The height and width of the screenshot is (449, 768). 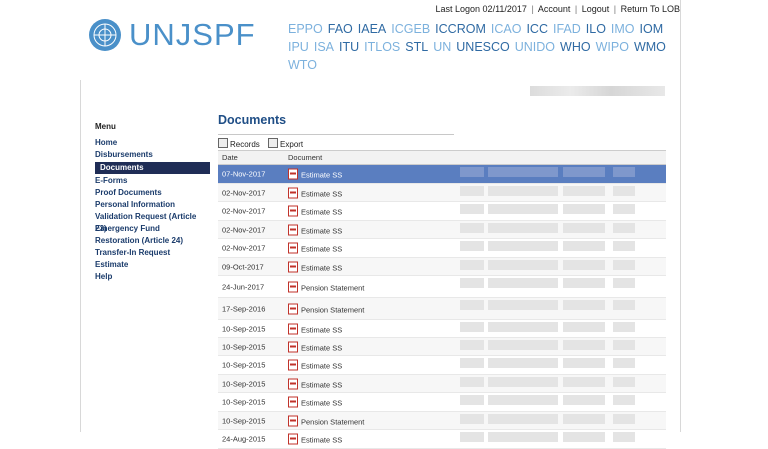 I want to click on column-document: Document, so click(x=305, y=157).